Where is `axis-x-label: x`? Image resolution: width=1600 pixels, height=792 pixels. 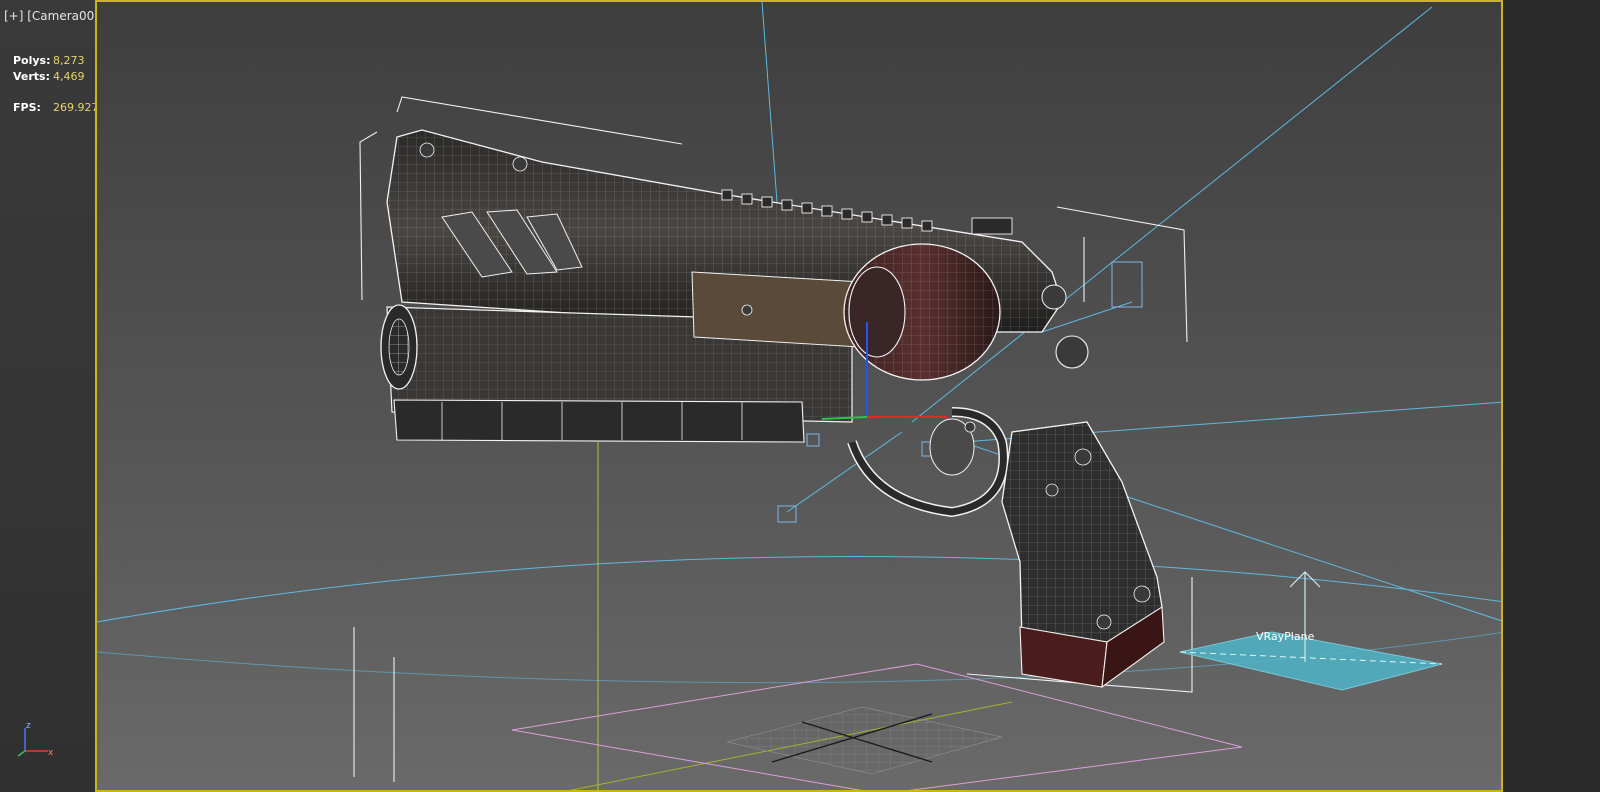
axis-x-label: x is located at coordinates (51, 753).